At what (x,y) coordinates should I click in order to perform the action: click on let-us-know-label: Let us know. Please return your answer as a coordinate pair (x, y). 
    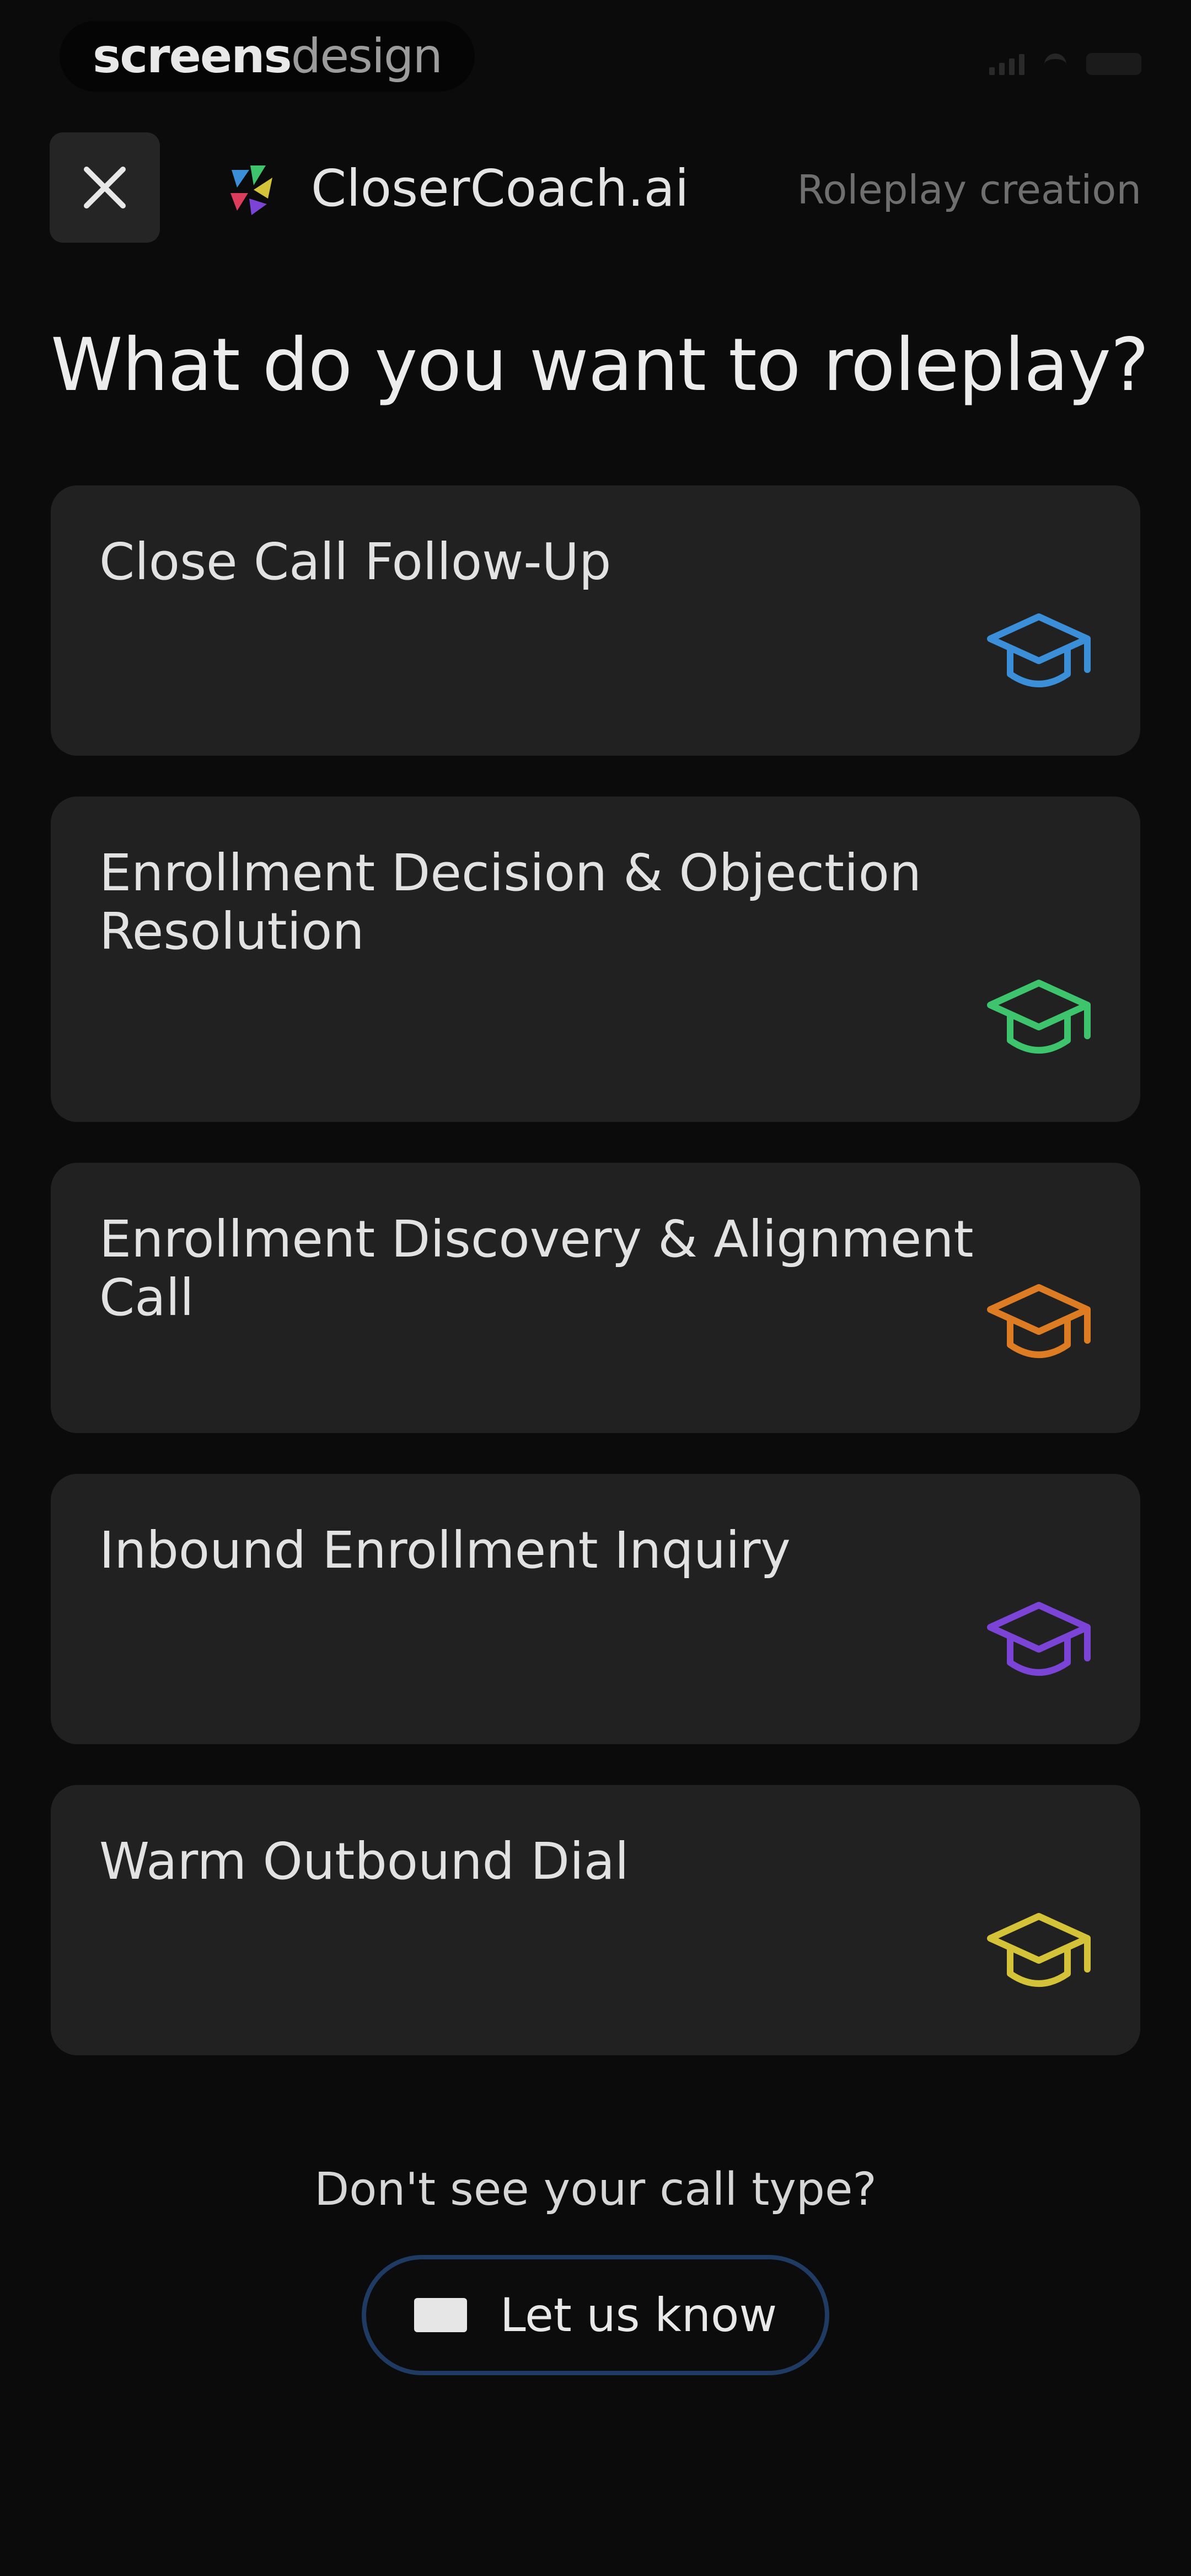
    Looking at the image, I should click on (638, 2315).